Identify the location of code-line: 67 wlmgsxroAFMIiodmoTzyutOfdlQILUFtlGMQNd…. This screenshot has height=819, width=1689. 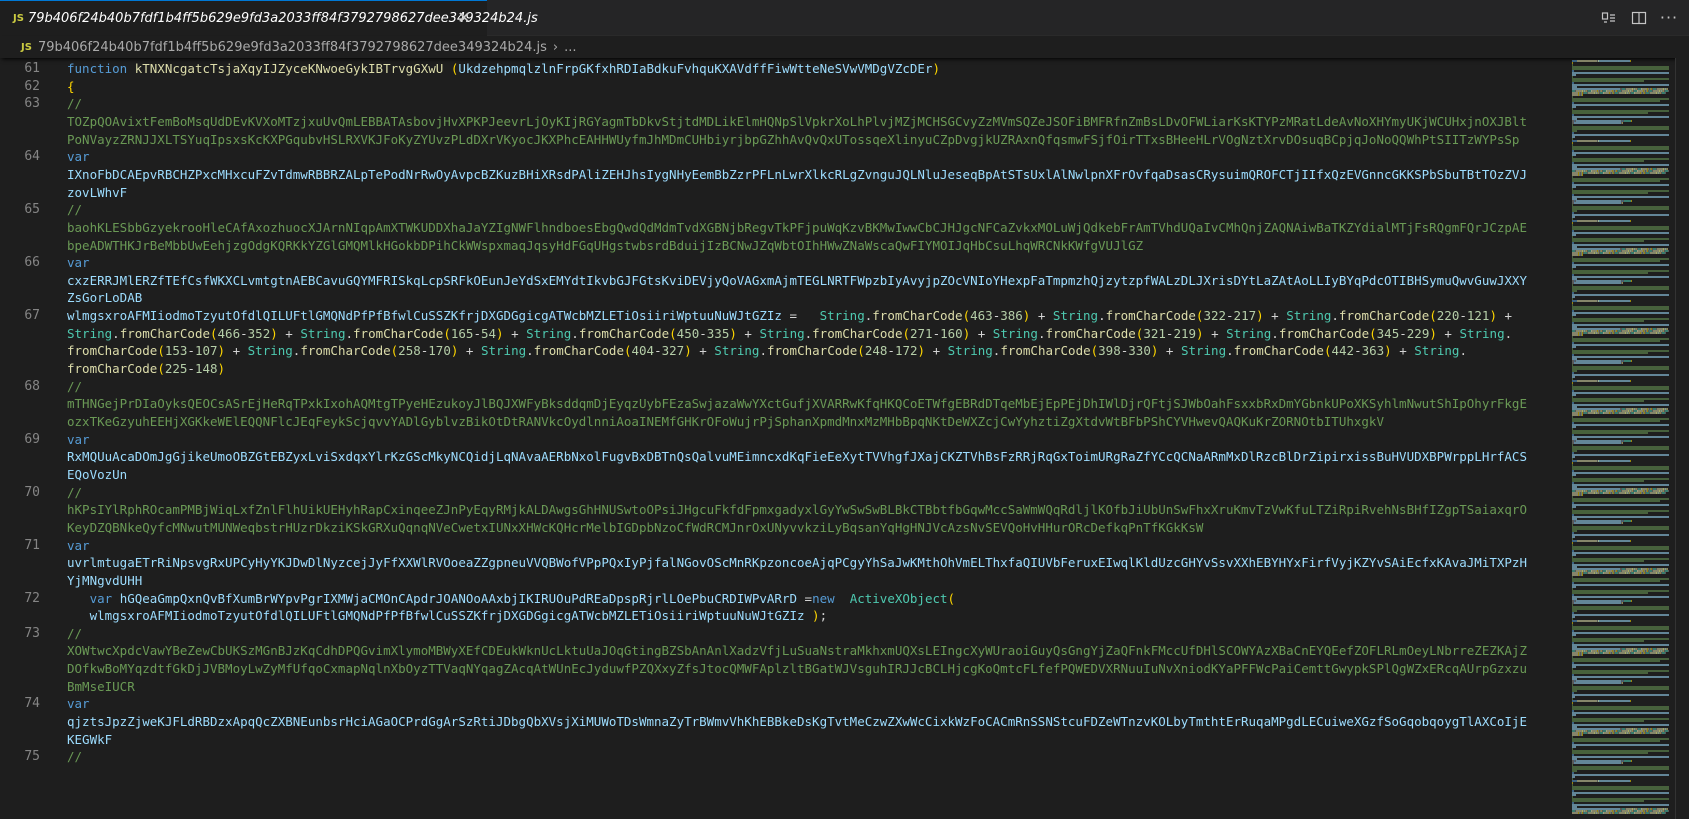
(785, 315).